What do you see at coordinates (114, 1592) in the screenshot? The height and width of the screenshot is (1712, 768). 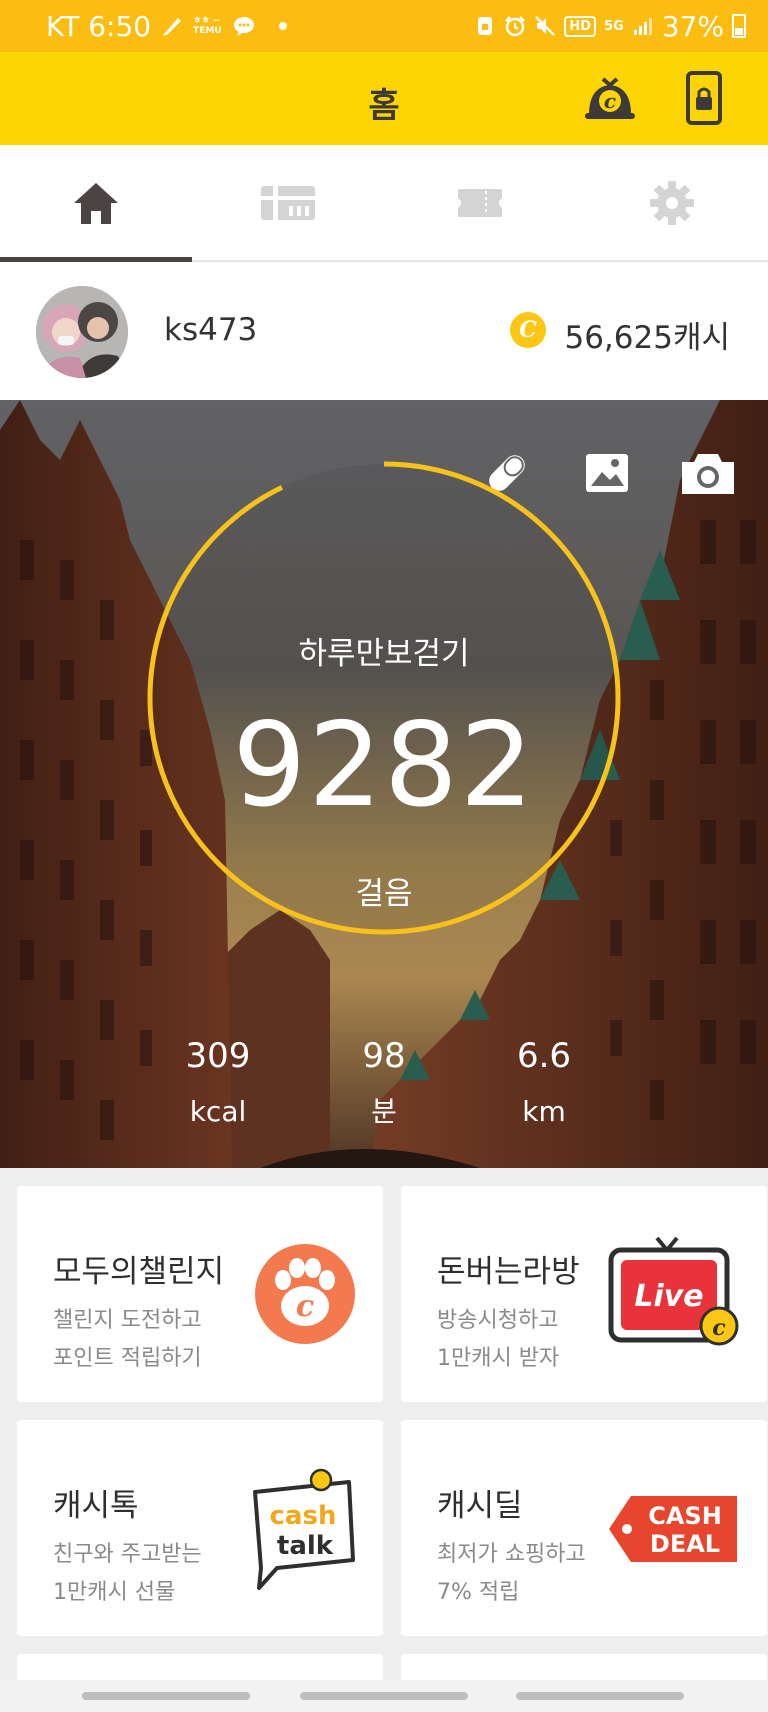 I see `card-subtitle: 1만캐시 선물` at bounding box center [114, 1592].